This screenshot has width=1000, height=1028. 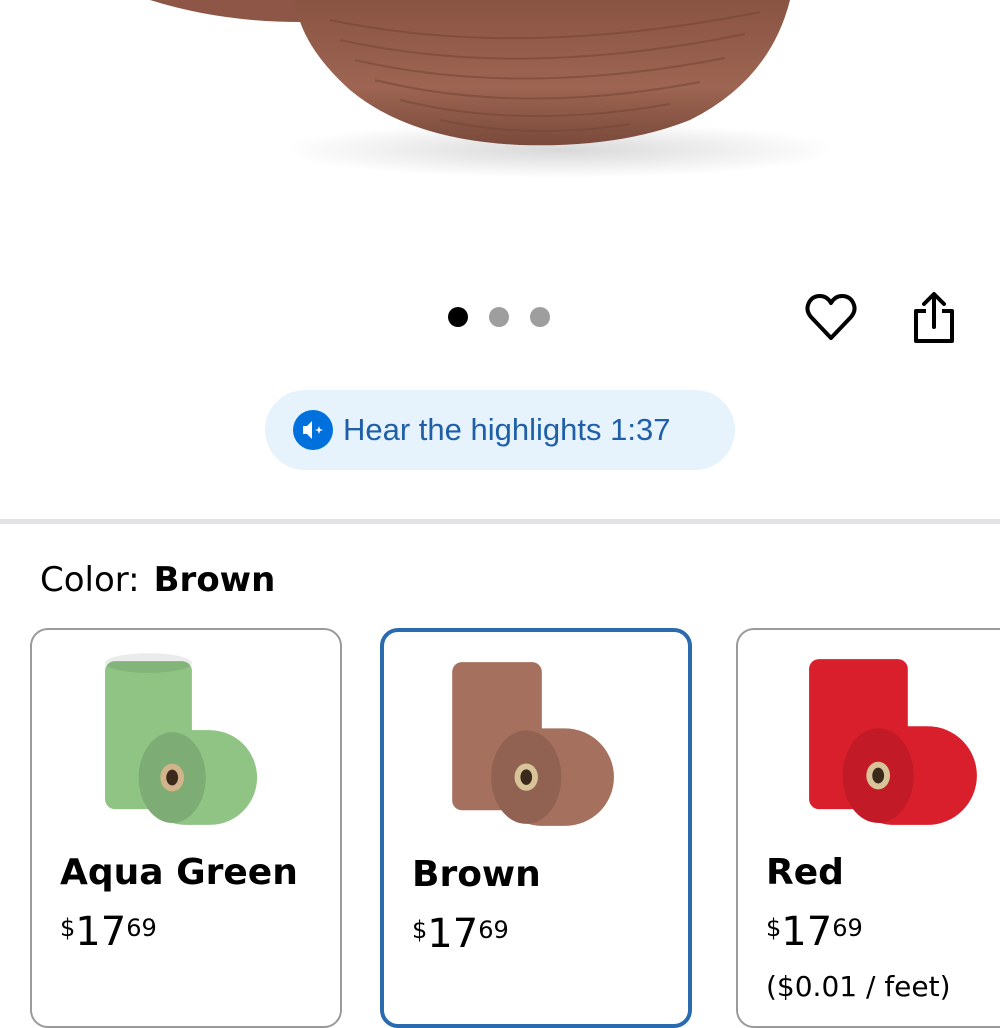 What do you see at coordinates (536, 828) in the screenshot?
I see `color-option-brown: Brown $1769` at bounding box center [536, 828].